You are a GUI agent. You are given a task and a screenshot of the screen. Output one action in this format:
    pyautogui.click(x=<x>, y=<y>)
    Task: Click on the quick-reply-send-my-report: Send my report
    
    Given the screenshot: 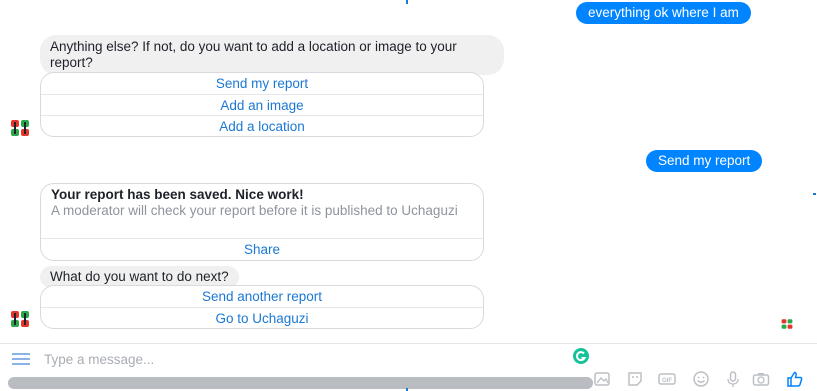 What is the action you would take?
    pyautogui.click(x=262, y=83)
    